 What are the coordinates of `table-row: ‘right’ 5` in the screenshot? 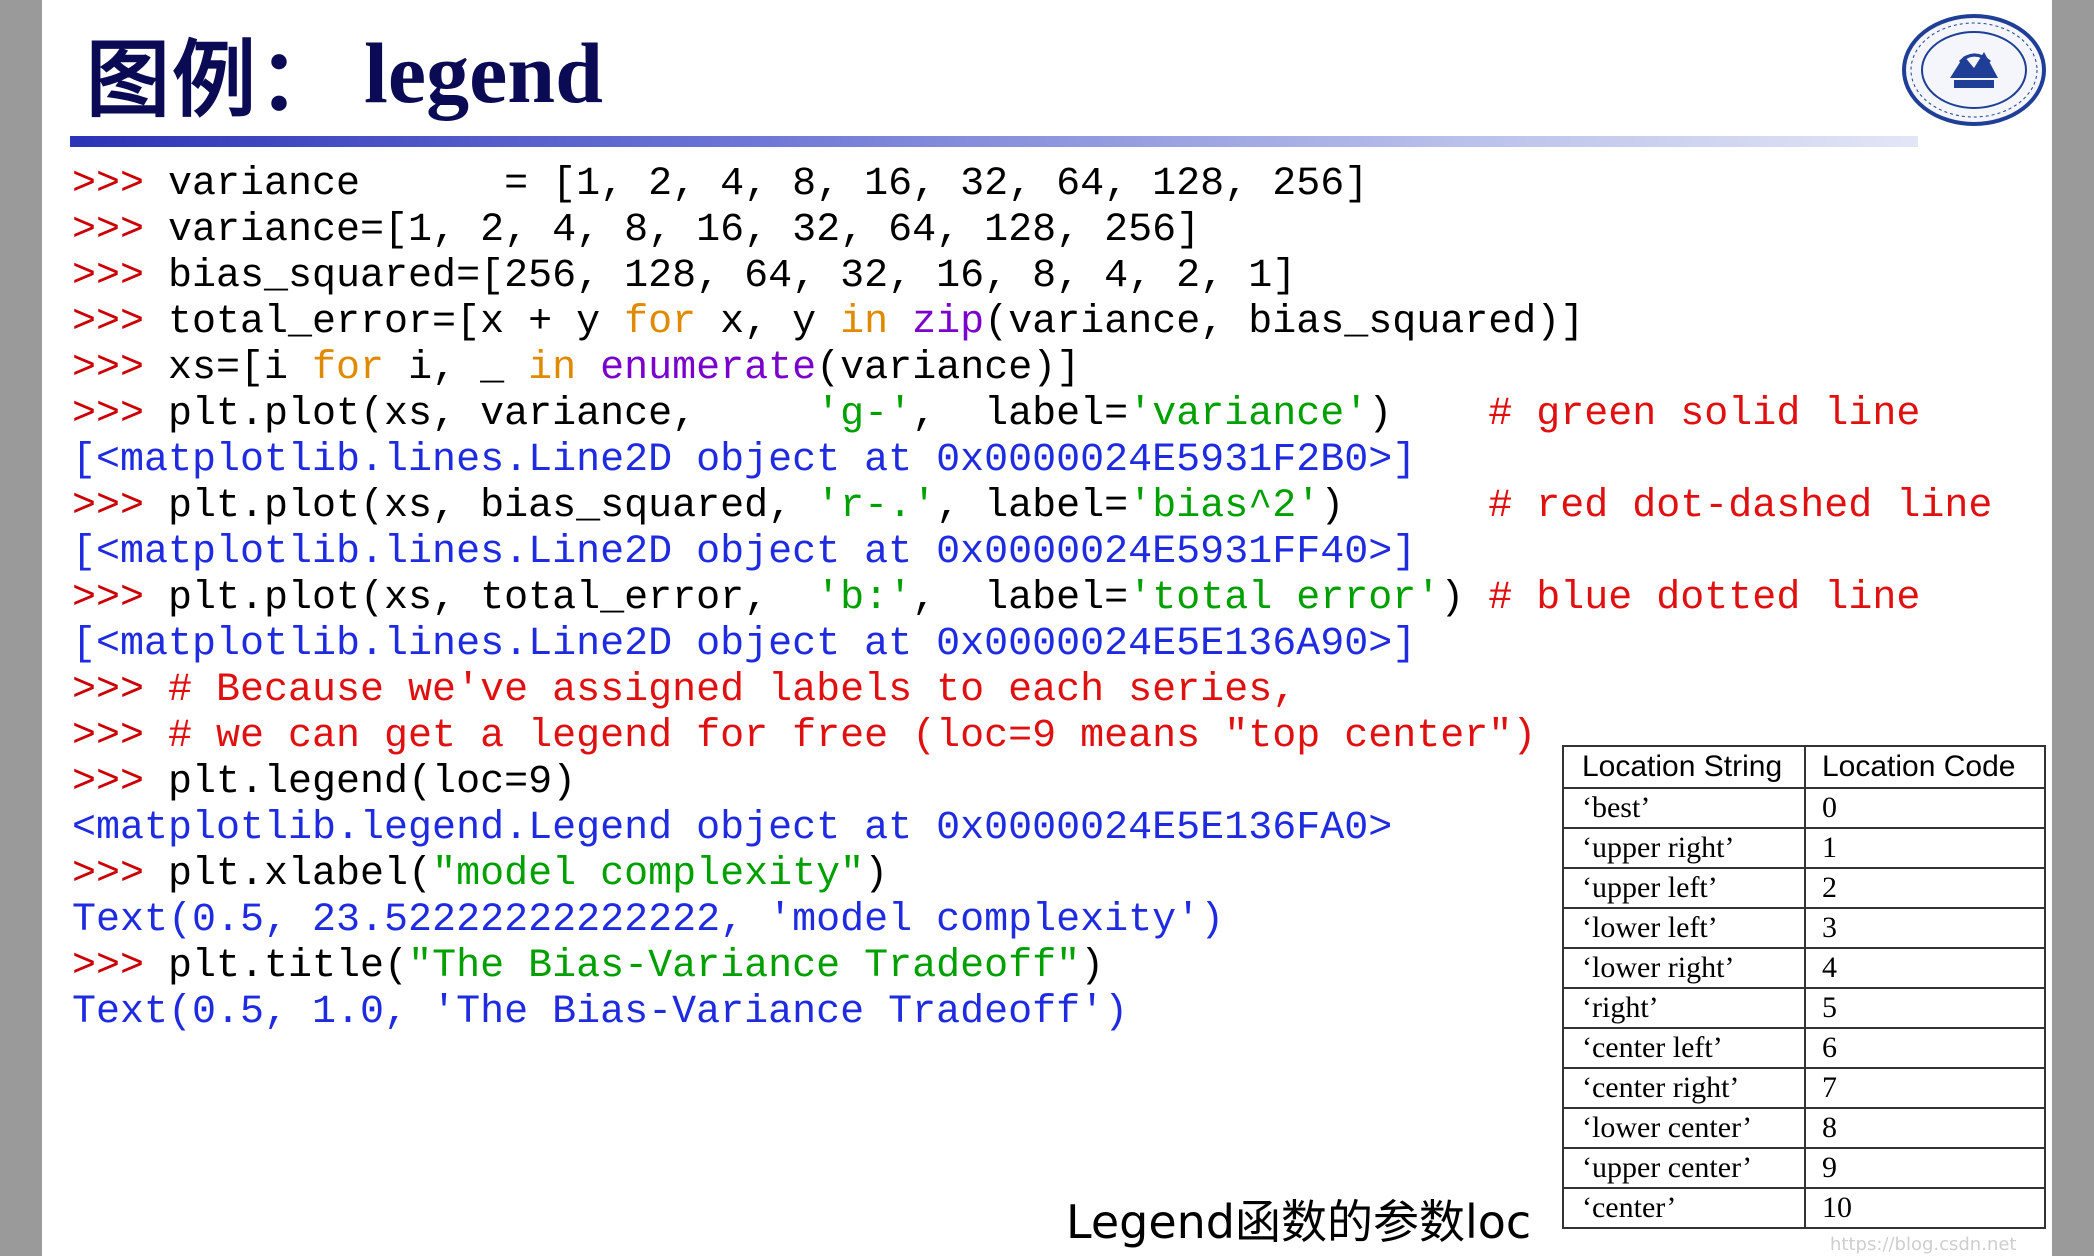 It's located at (1804, 1008).